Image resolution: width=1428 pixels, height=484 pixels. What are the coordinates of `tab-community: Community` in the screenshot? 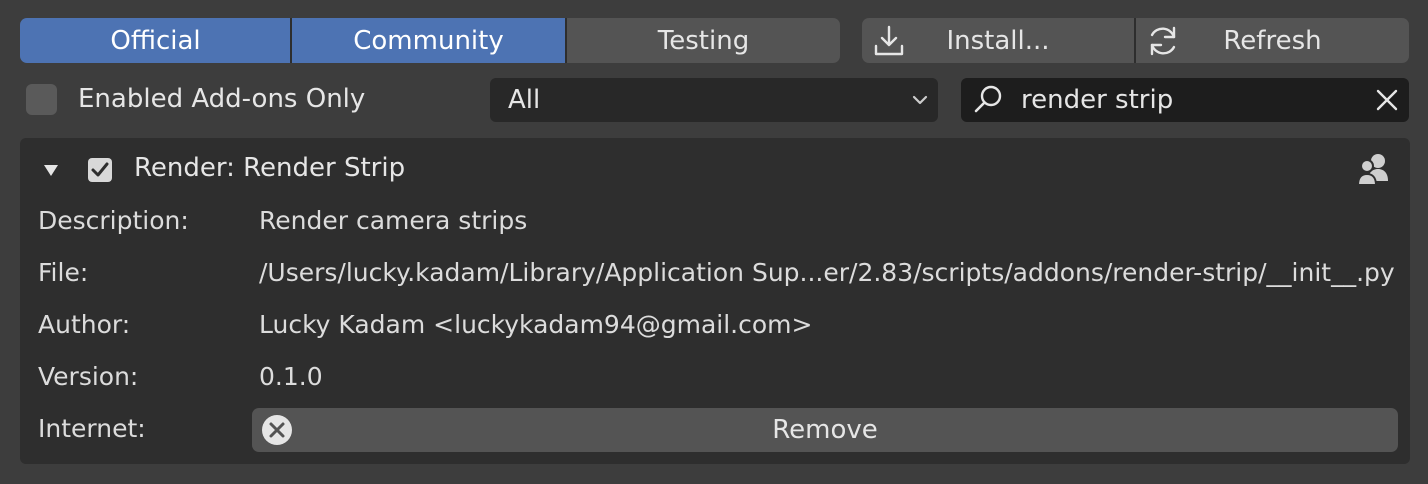 It's located at (428, 40).